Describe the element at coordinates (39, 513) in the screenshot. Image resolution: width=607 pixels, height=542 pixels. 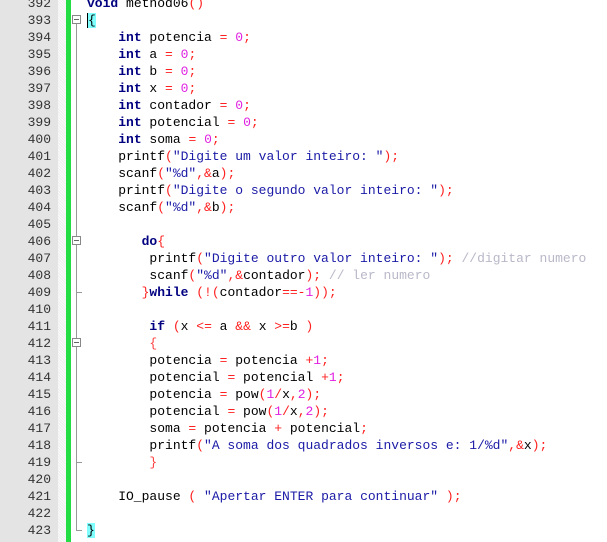
I see `line-number: 422` at that location.